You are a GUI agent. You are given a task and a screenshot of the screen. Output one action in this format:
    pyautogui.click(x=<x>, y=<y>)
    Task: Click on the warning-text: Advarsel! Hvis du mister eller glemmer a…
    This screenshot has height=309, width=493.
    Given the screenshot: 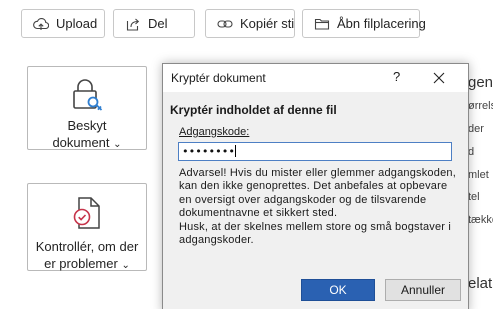 What is the action you would take?
    pyautogui.click(x=320, y=207)
    